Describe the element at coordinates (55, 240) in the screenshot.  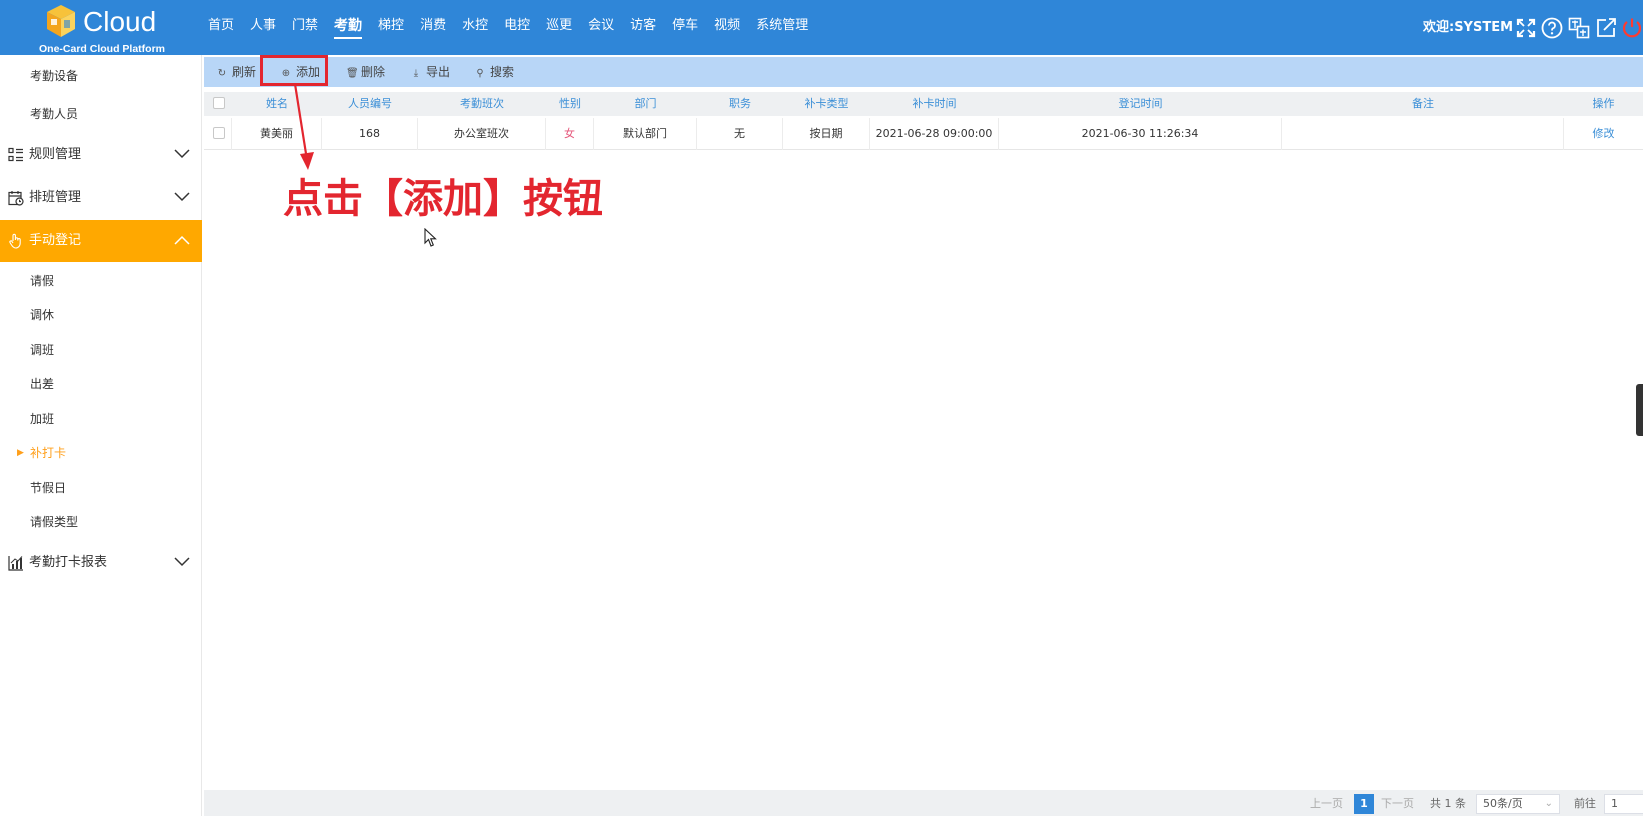
I see `sidebar-group-label: 手动登记` at that location.